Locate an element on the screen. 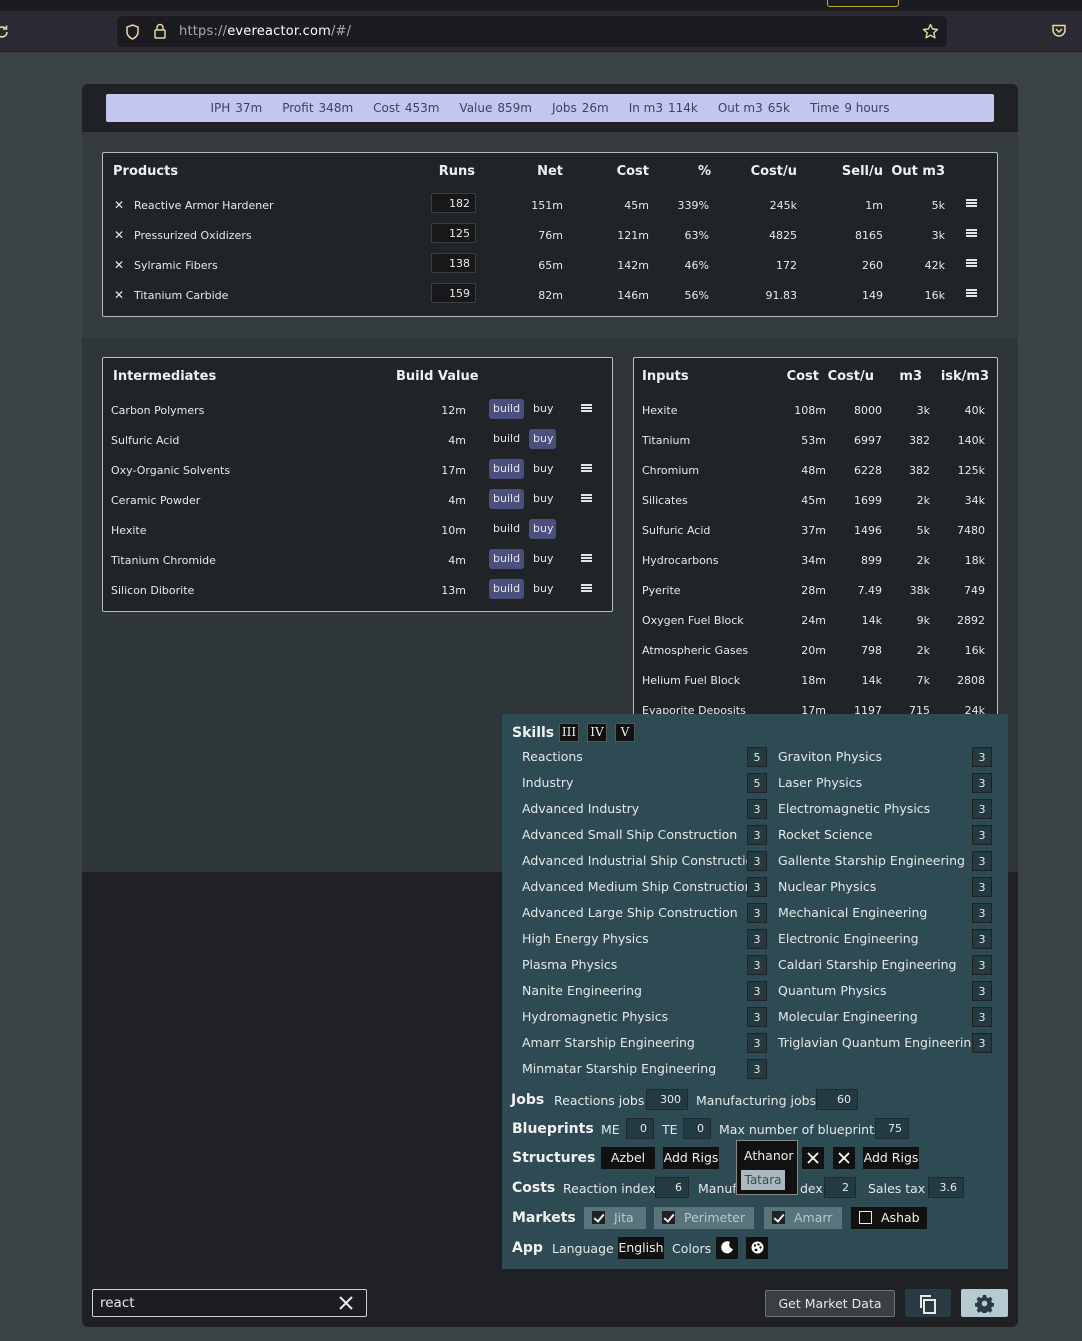 This screenshot has height=1341, width=1082. skill-name: Molecular Engineering is located at coordinates (848, 1016).